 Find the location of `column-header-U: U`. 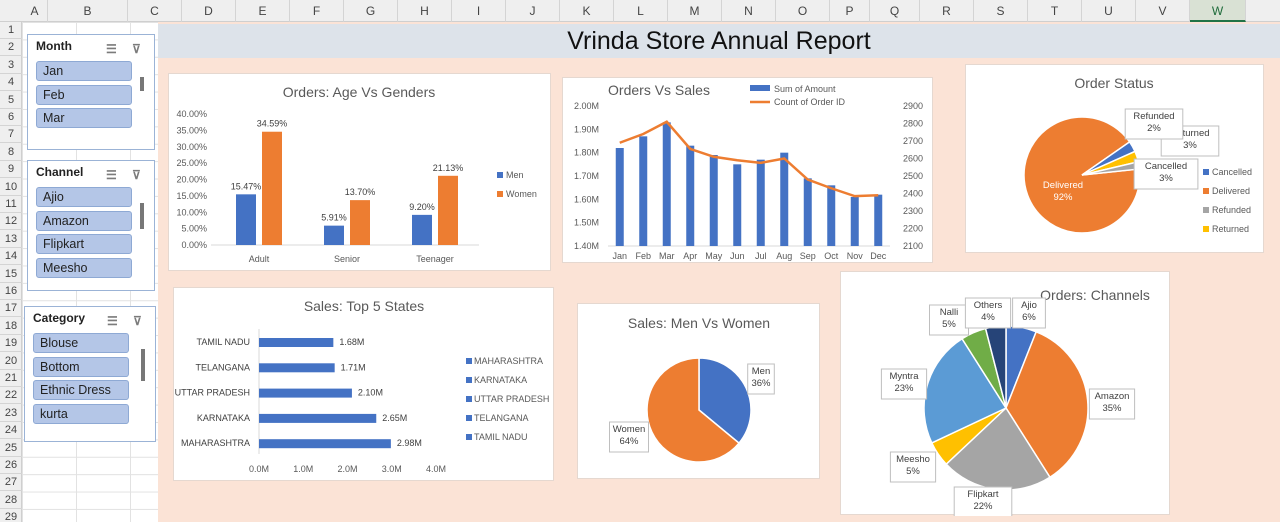

column-header-U: U is located at coordinates (1109, 11).